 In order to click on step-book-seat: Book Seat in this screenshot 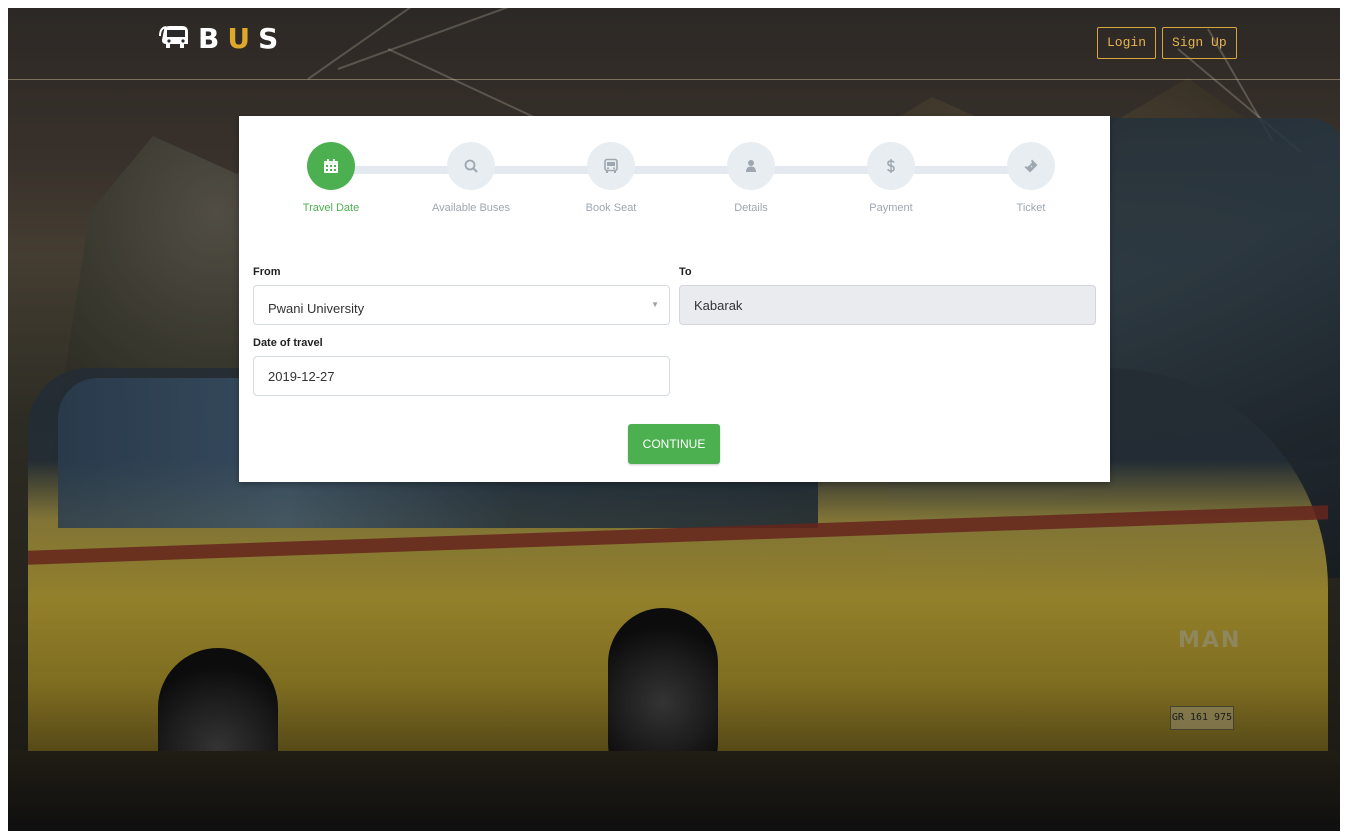, I will do `click(611, 178)`.